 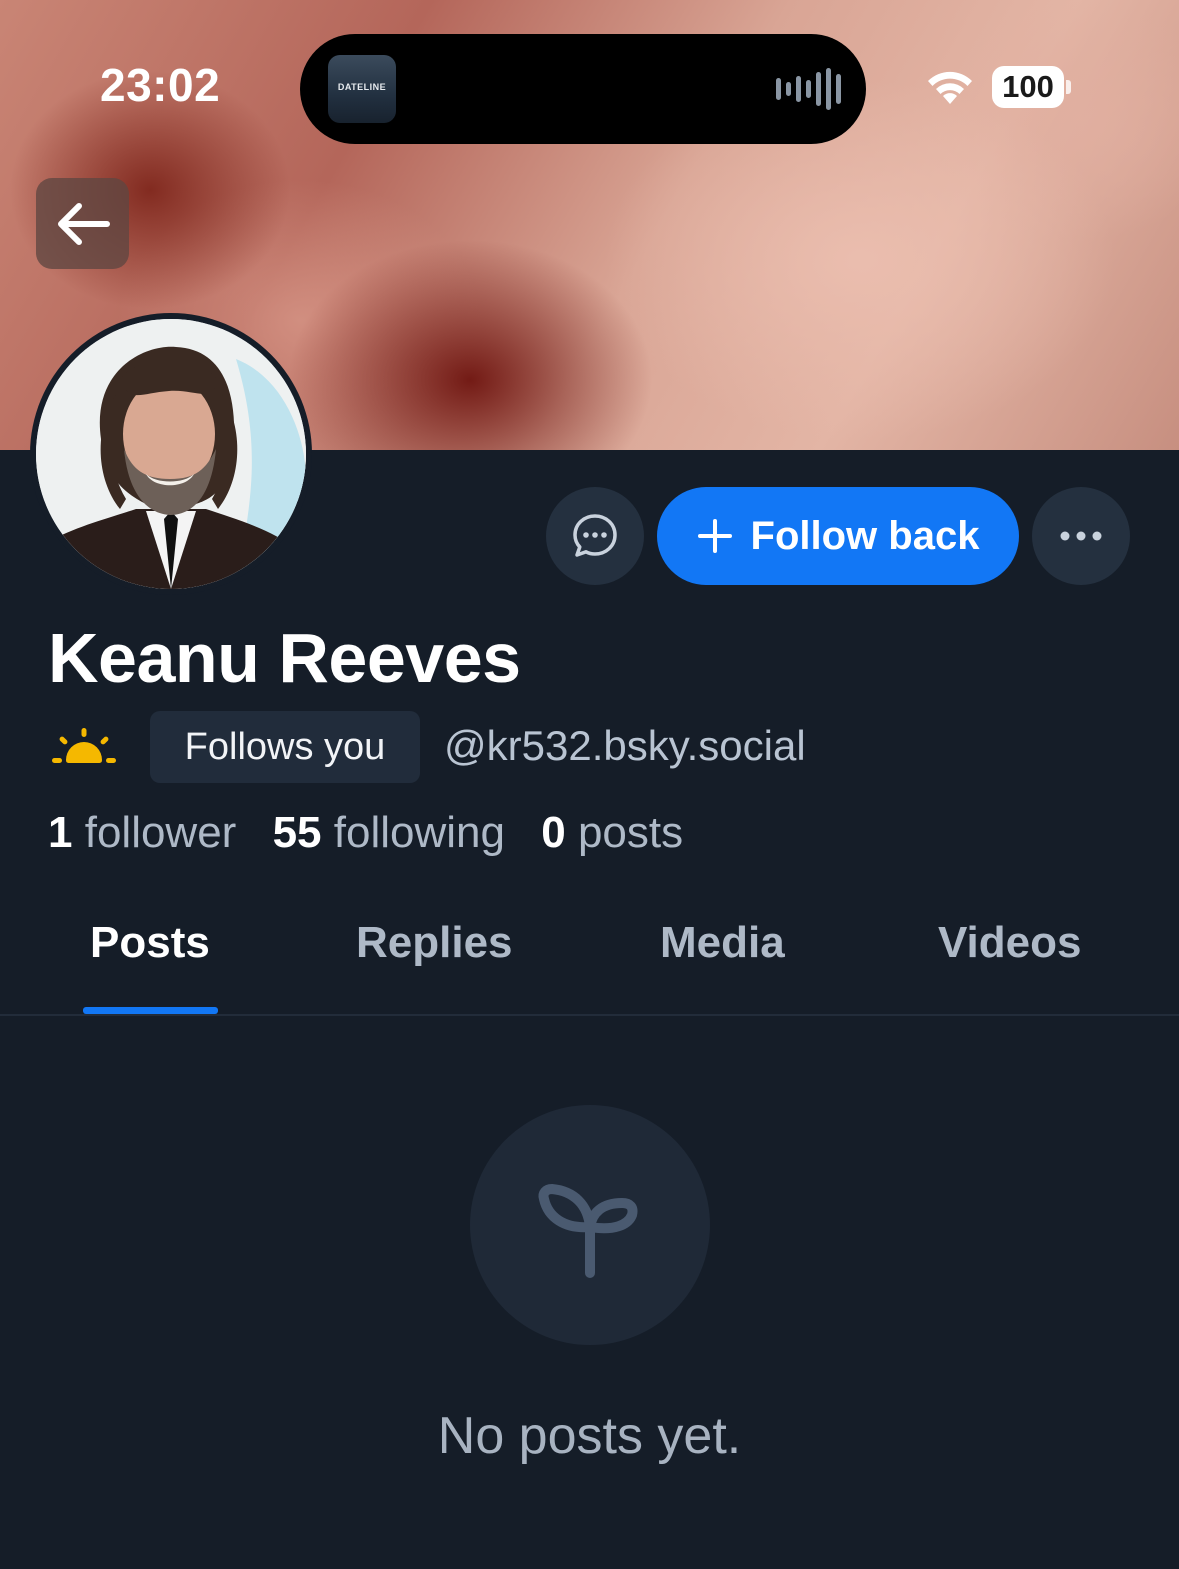 What do you see at coordinates (630, 832) in the screenshot?
I see `posts-label: posts` at bounding box center [630, 832].